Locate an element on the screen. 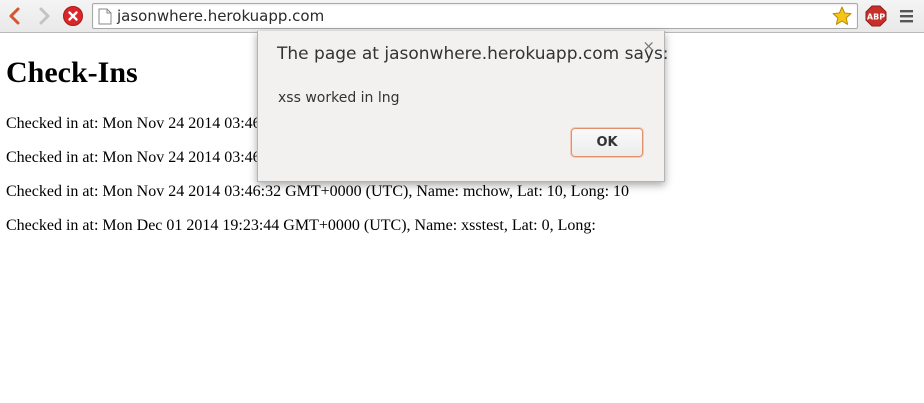 The height and width of the screenshot is (403, 924). browser-toolbar: jasonwhere.herokuapp.com ABP is located at coordinates (462, 16).